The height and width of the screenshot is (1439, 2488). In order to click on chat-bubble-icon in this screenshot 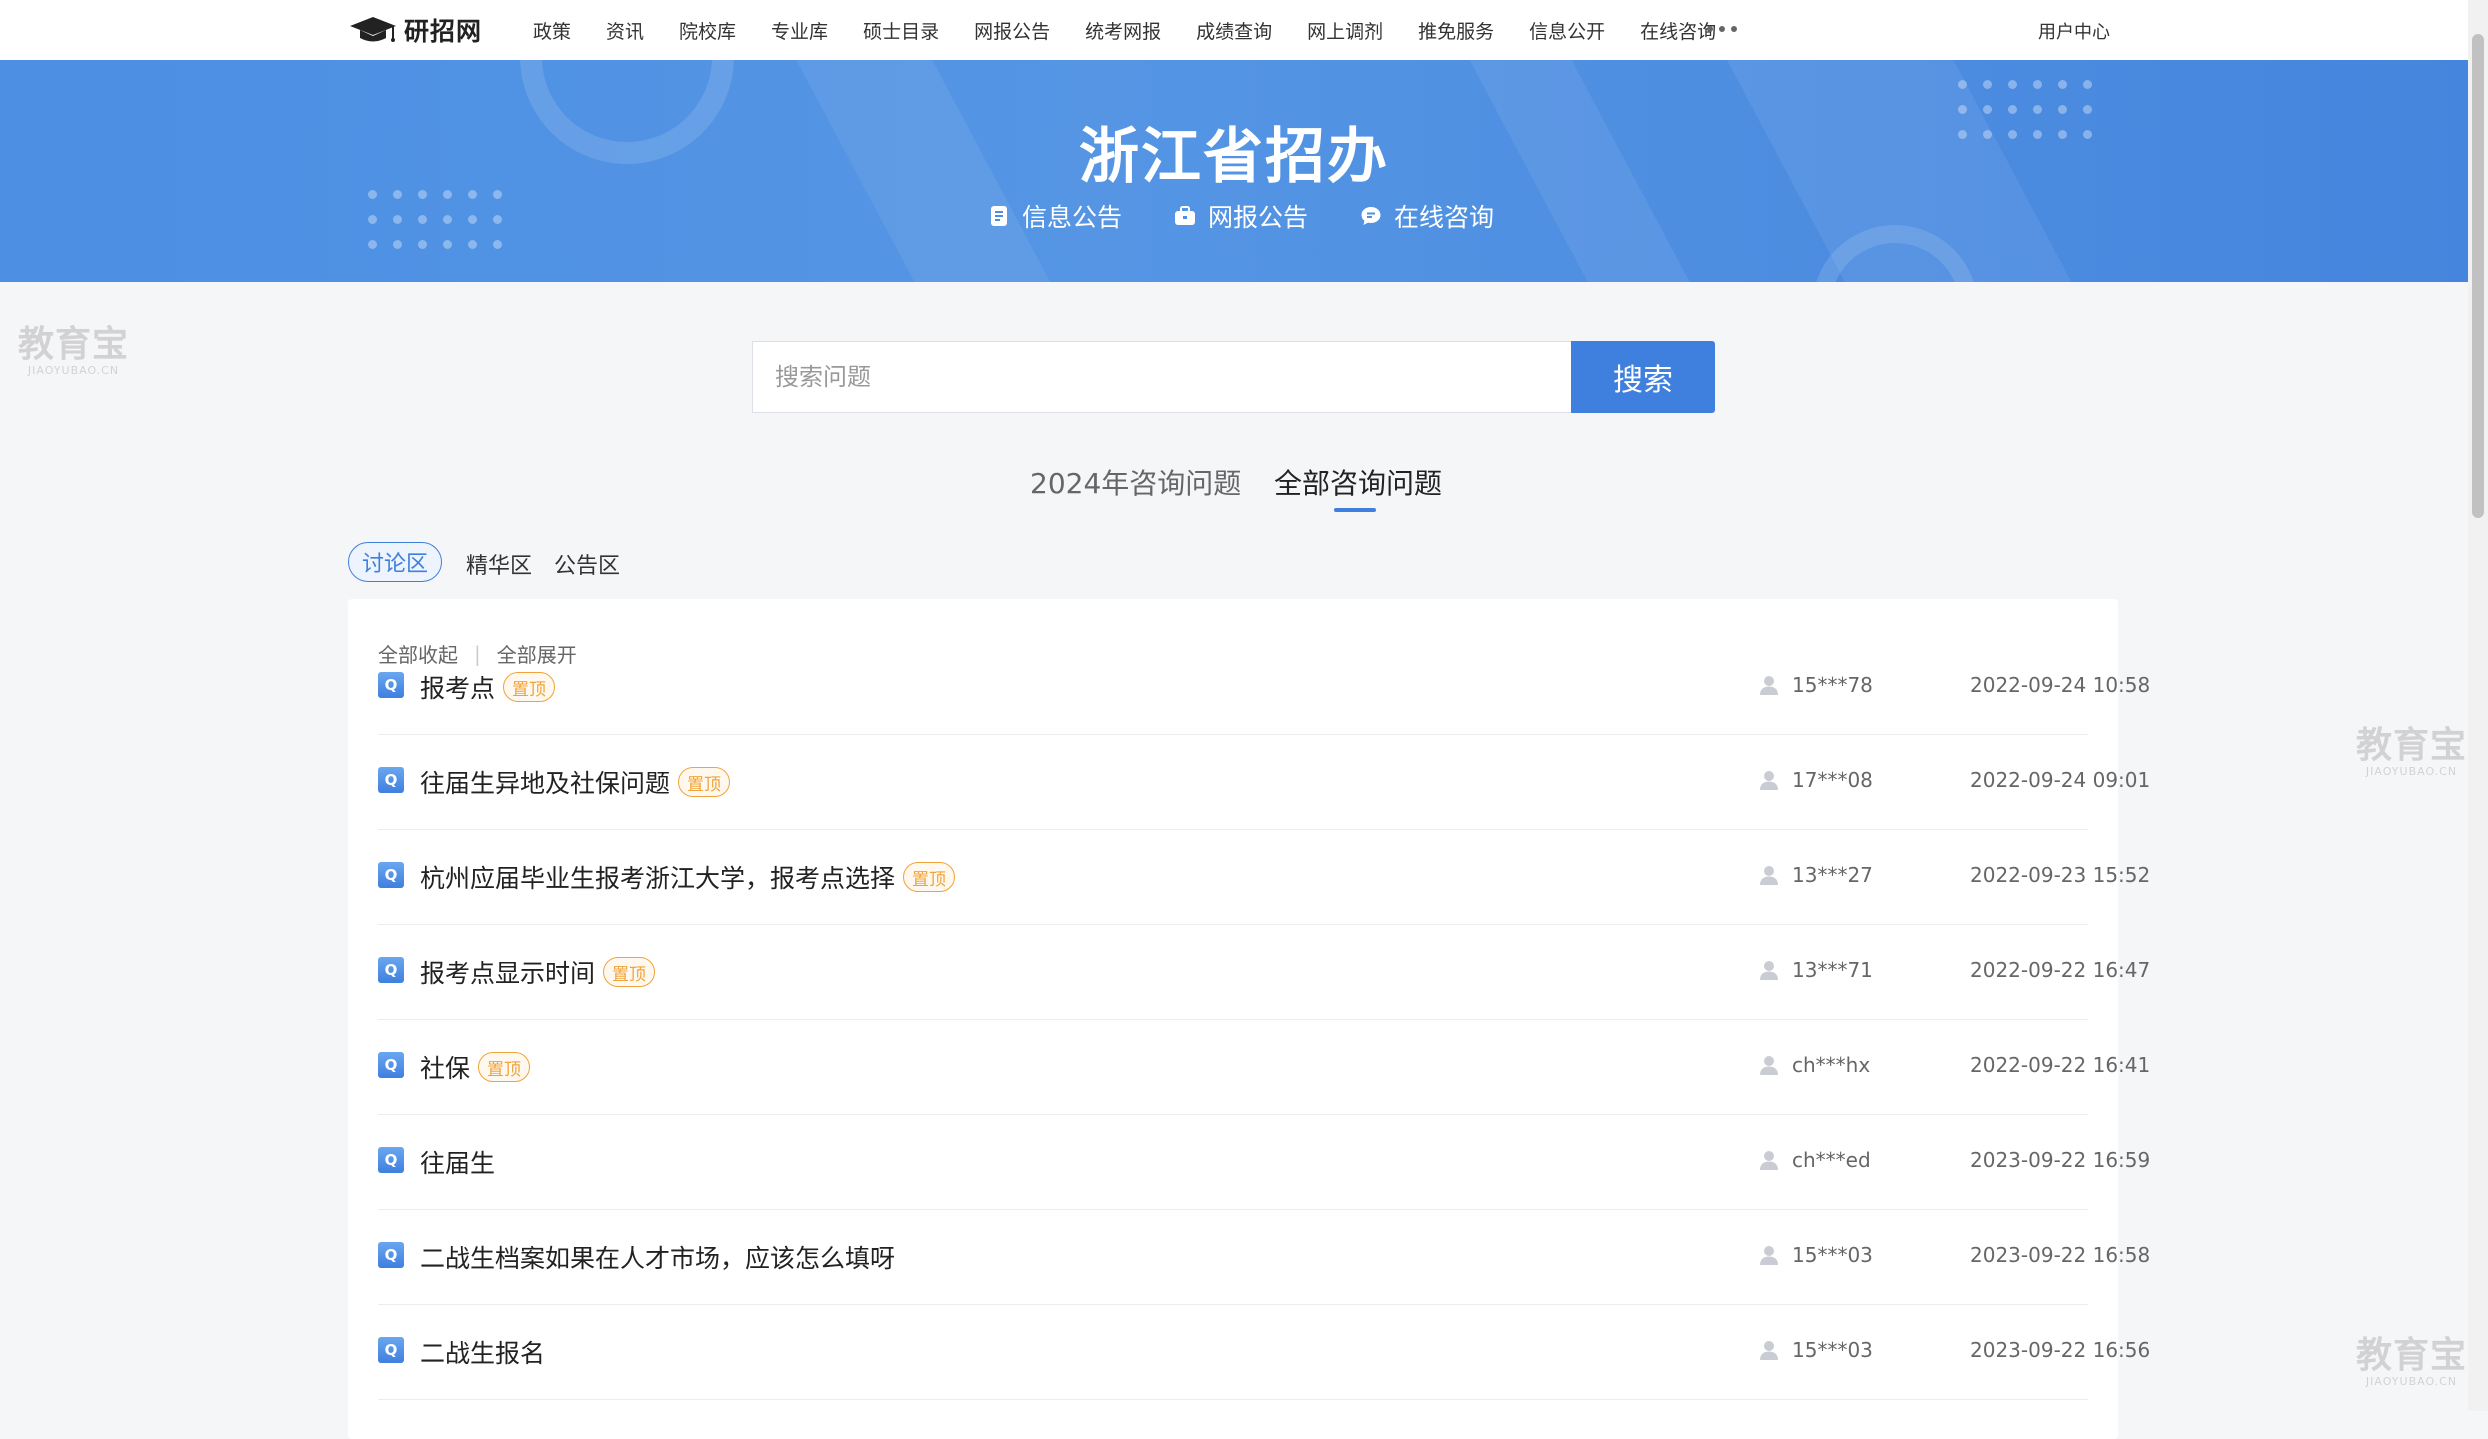, I will do `click(1371, 216)`.